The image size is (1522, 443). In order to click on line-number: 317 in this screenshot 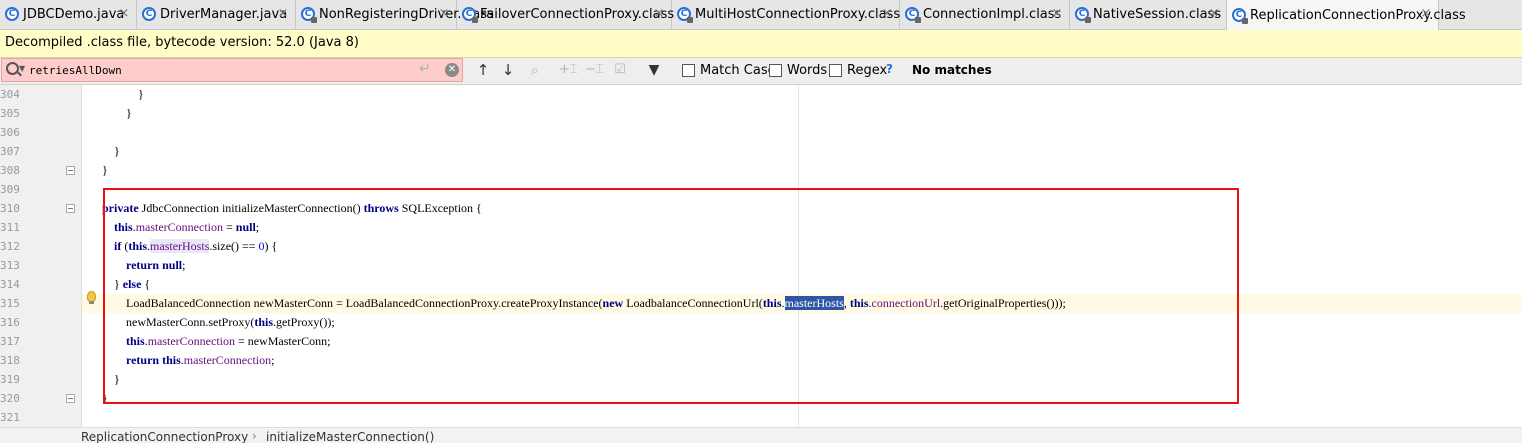, I will do `click(10, 341)`.